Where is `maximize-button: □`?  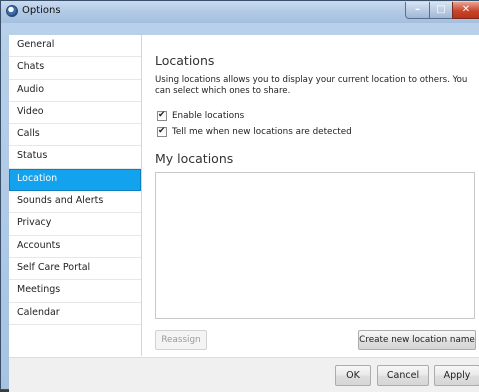
maximize-button: □ is located at coordinates (441, 10).